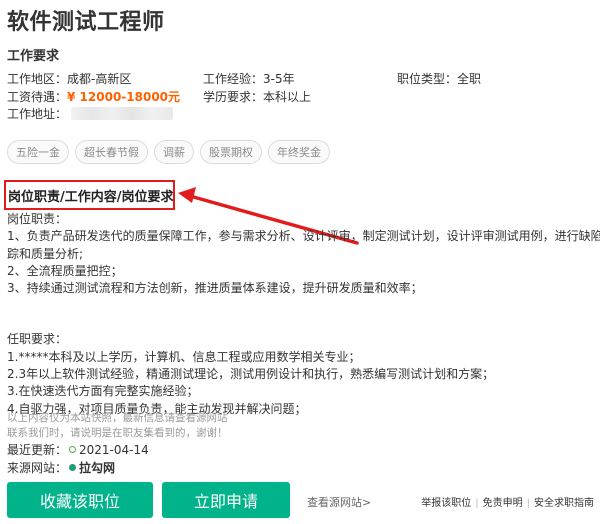  I want to click on requirement-line: 3.在快速迭代方面有完整实施经验；, so click(103, 391).